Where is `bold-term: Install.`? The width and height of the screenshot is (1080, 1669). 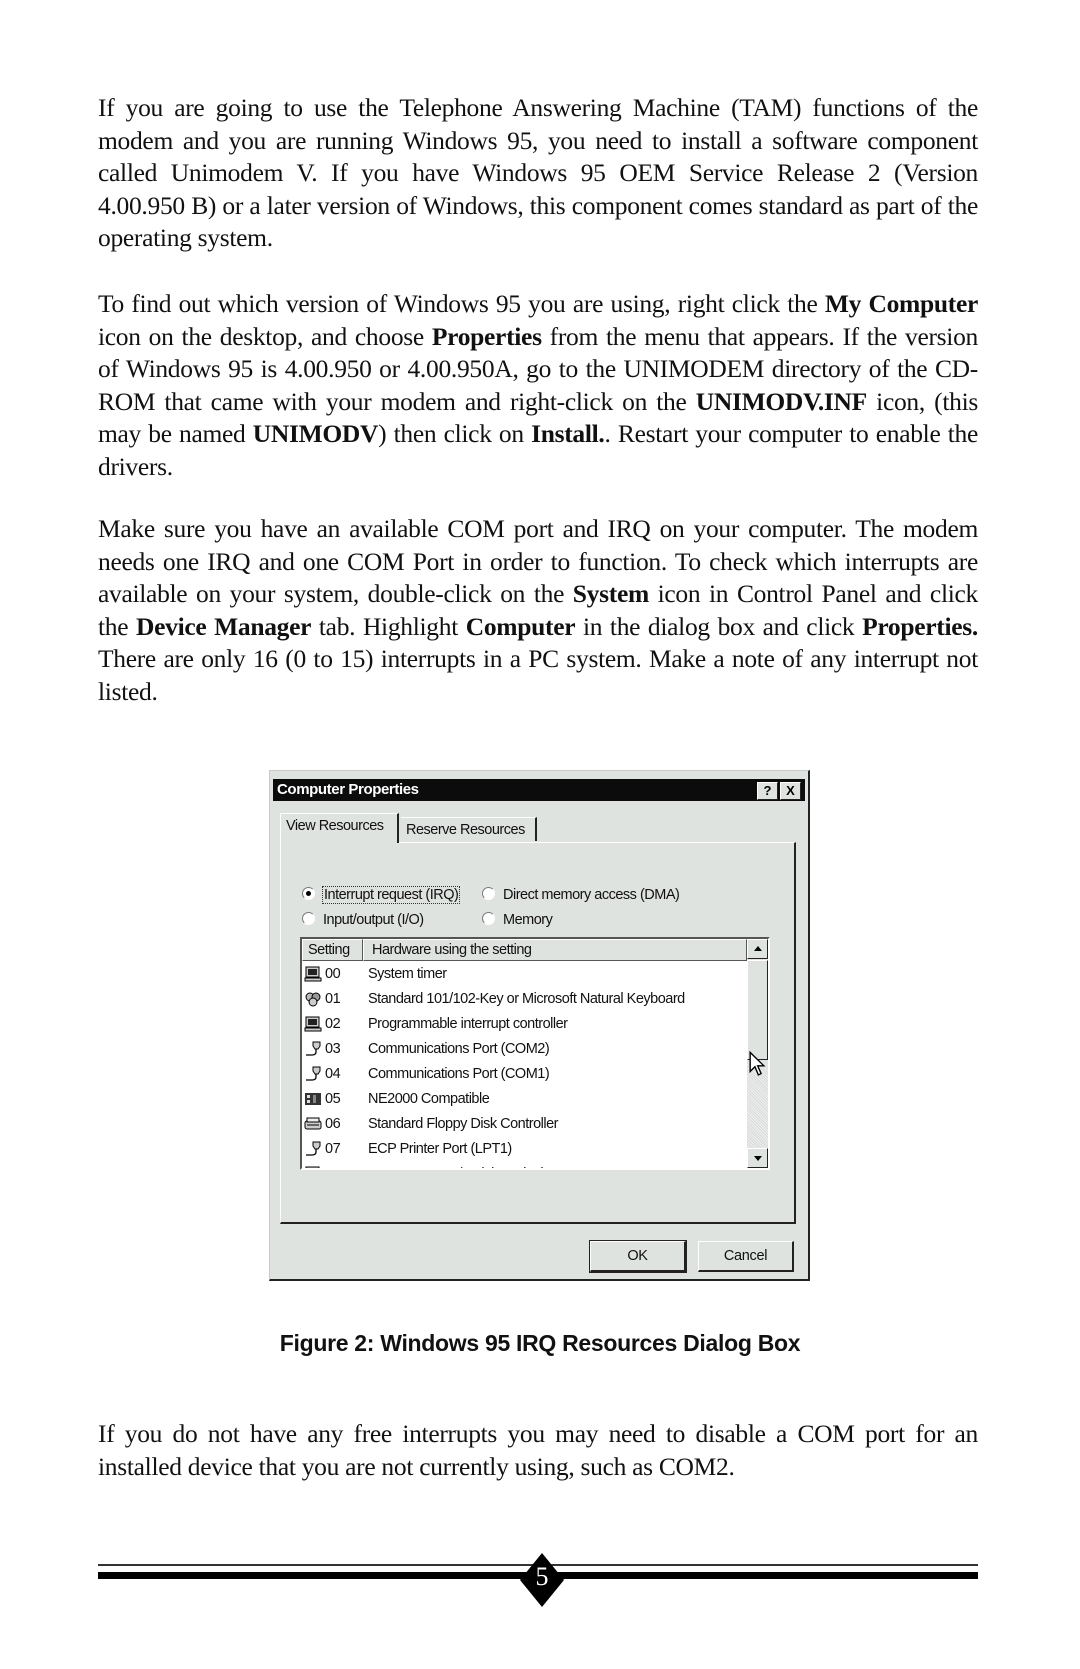 bold-term: Install. is located at coordinates (568, 434).